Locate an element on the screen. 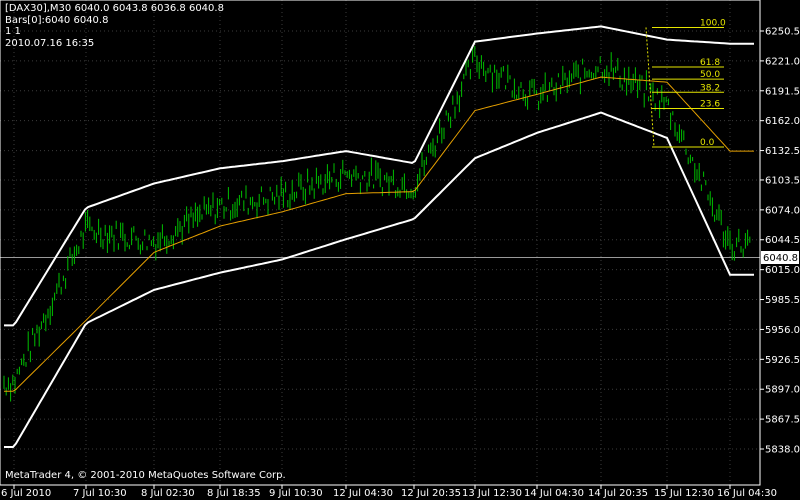 This screenshot has height=500, width=800. bars-line: Bars[0]:6040 6040.8 is located at coordinates (57, 20).